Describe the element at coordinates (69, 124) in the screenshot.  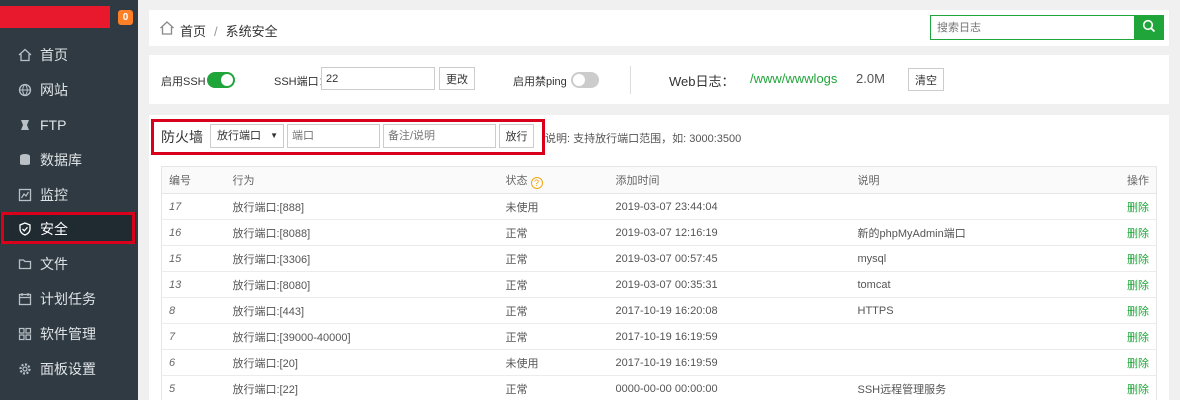
I see `sidebar-item-ftp: FTP` at that location.